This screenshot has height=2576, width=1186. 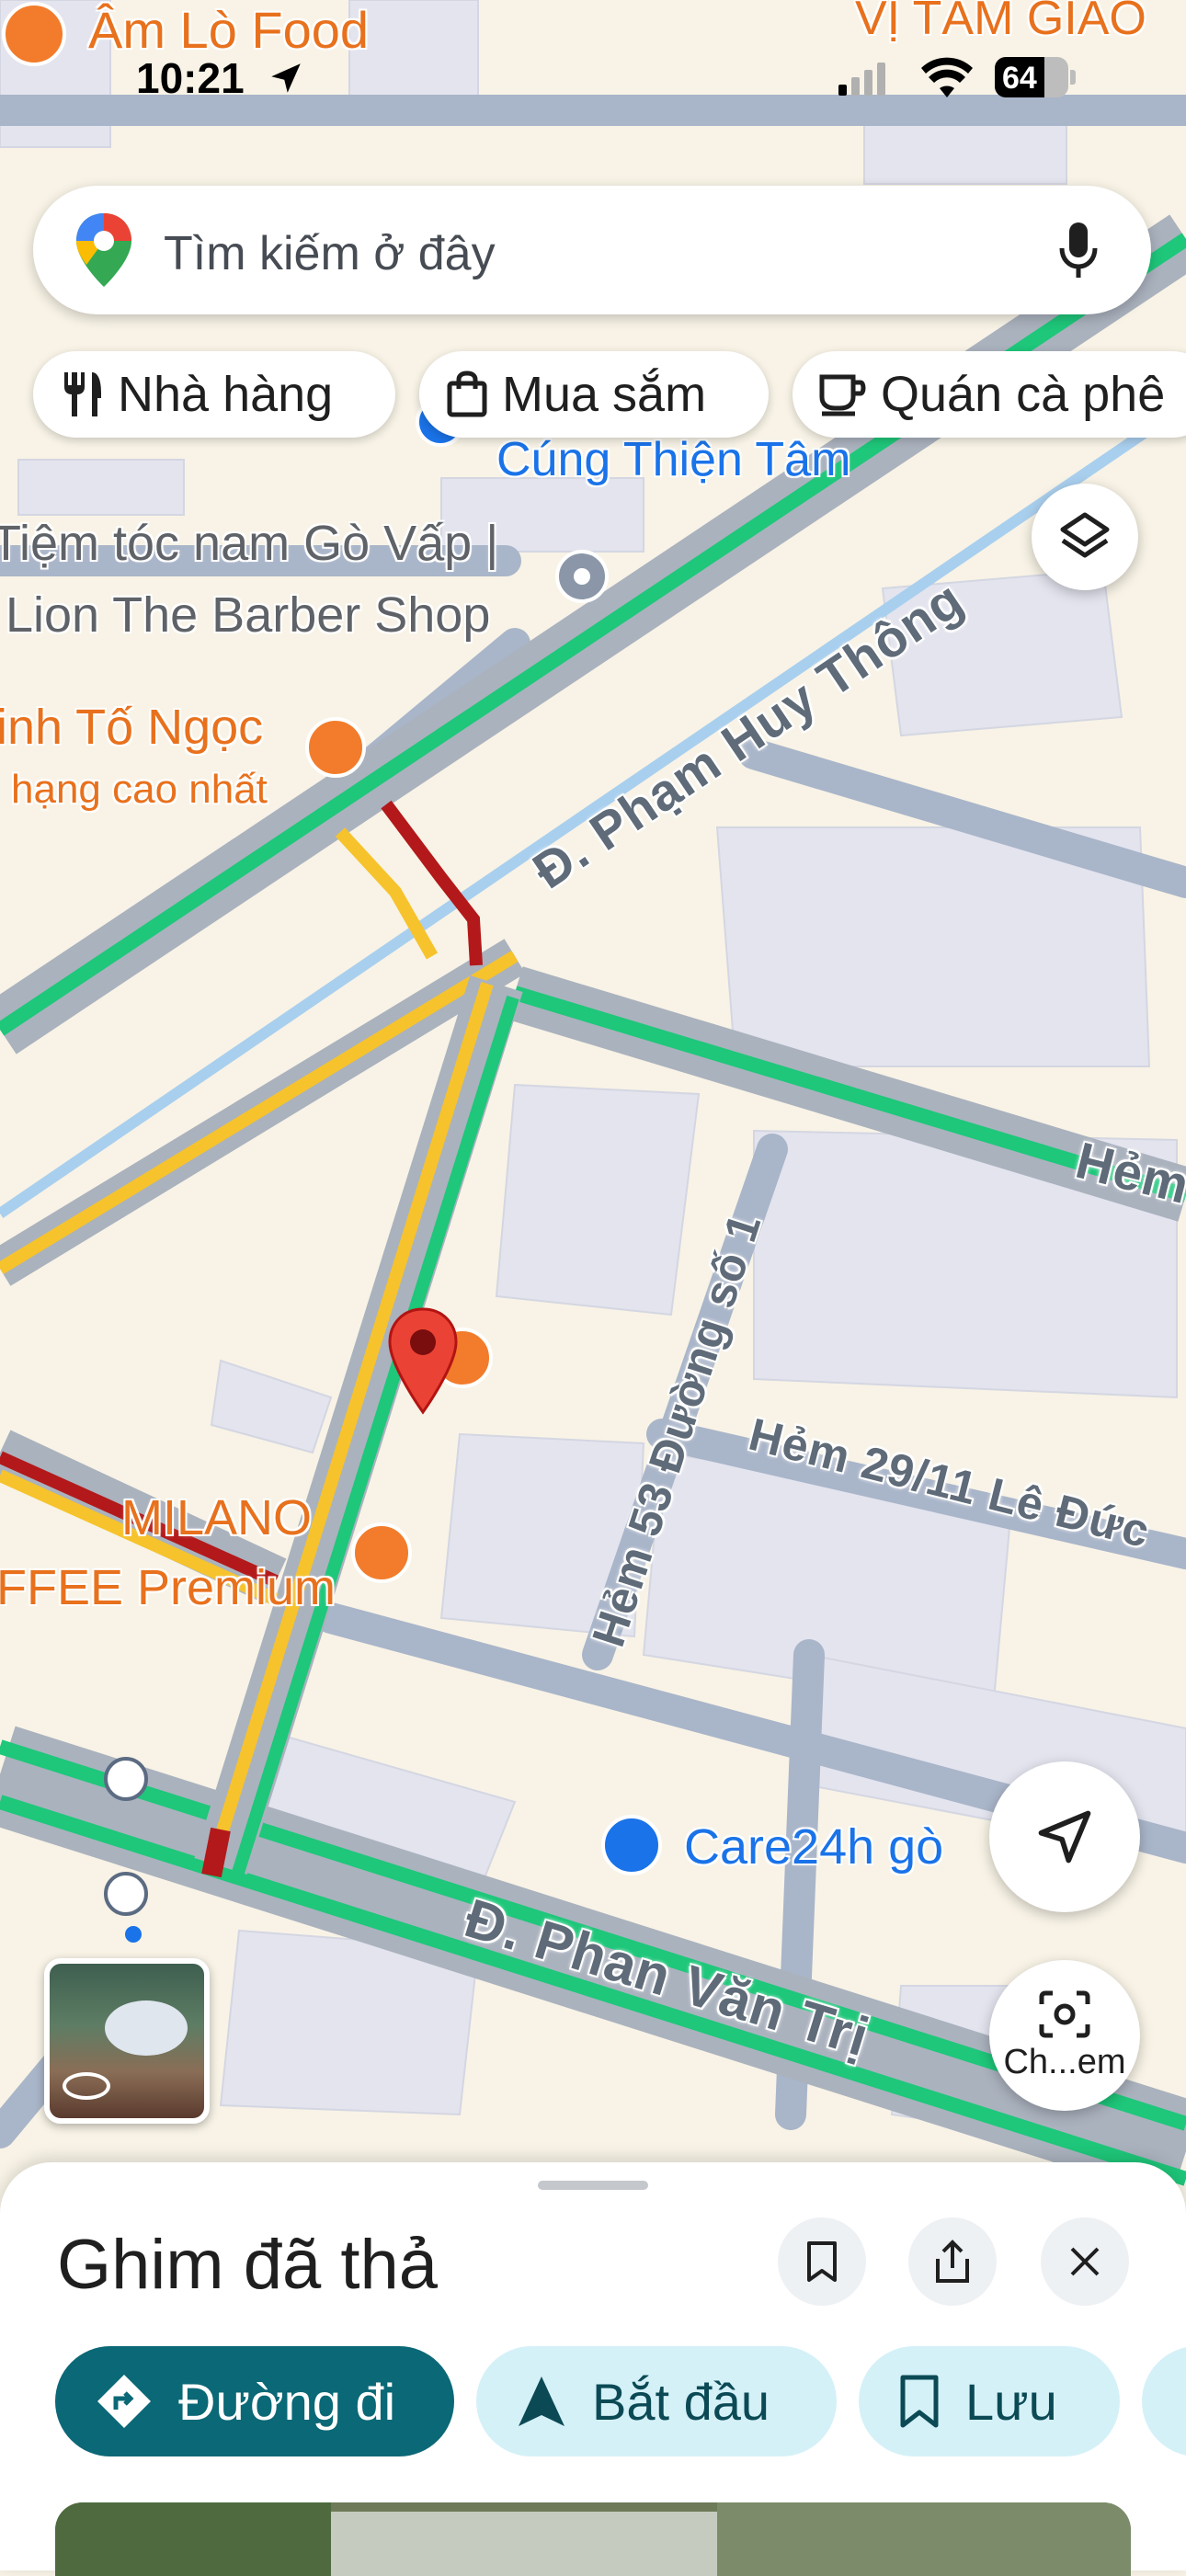 What do you see at coordinates (842, 395) in the screenshot?
I see `coffee-cup-icon` at bounding box center [842, 395].